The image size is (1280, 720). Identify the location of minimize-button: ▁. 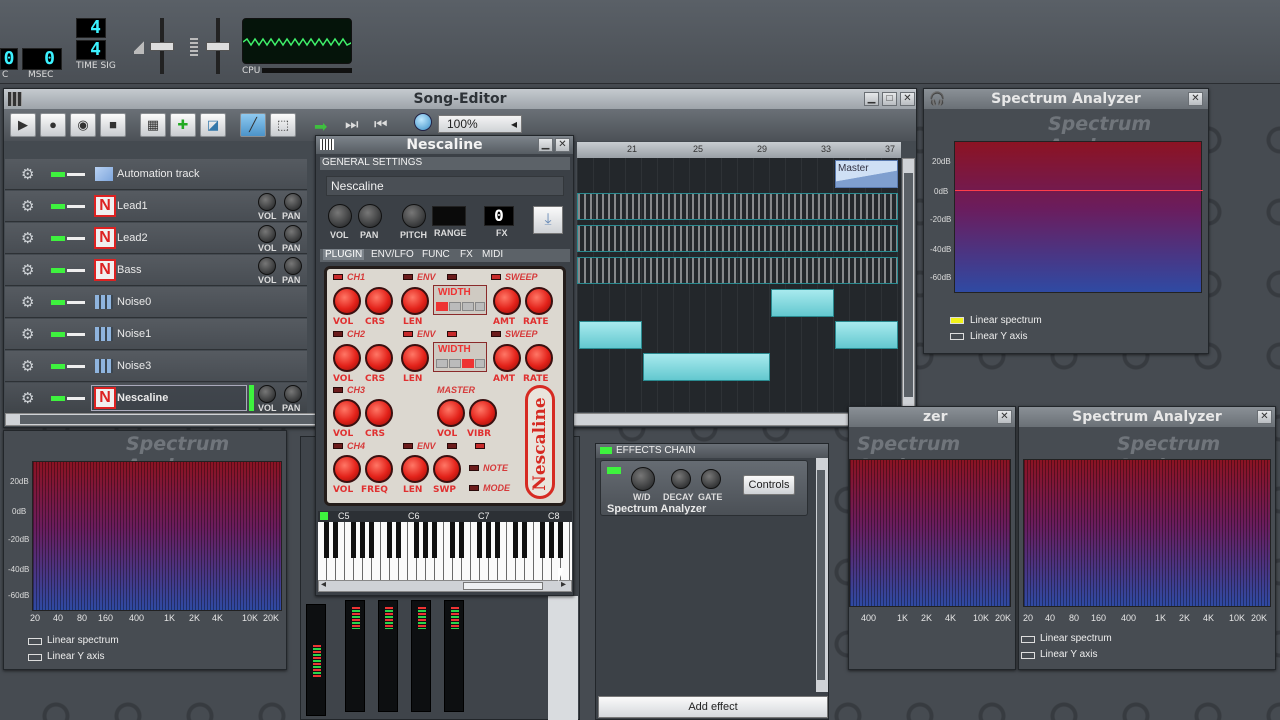
(871, 99).